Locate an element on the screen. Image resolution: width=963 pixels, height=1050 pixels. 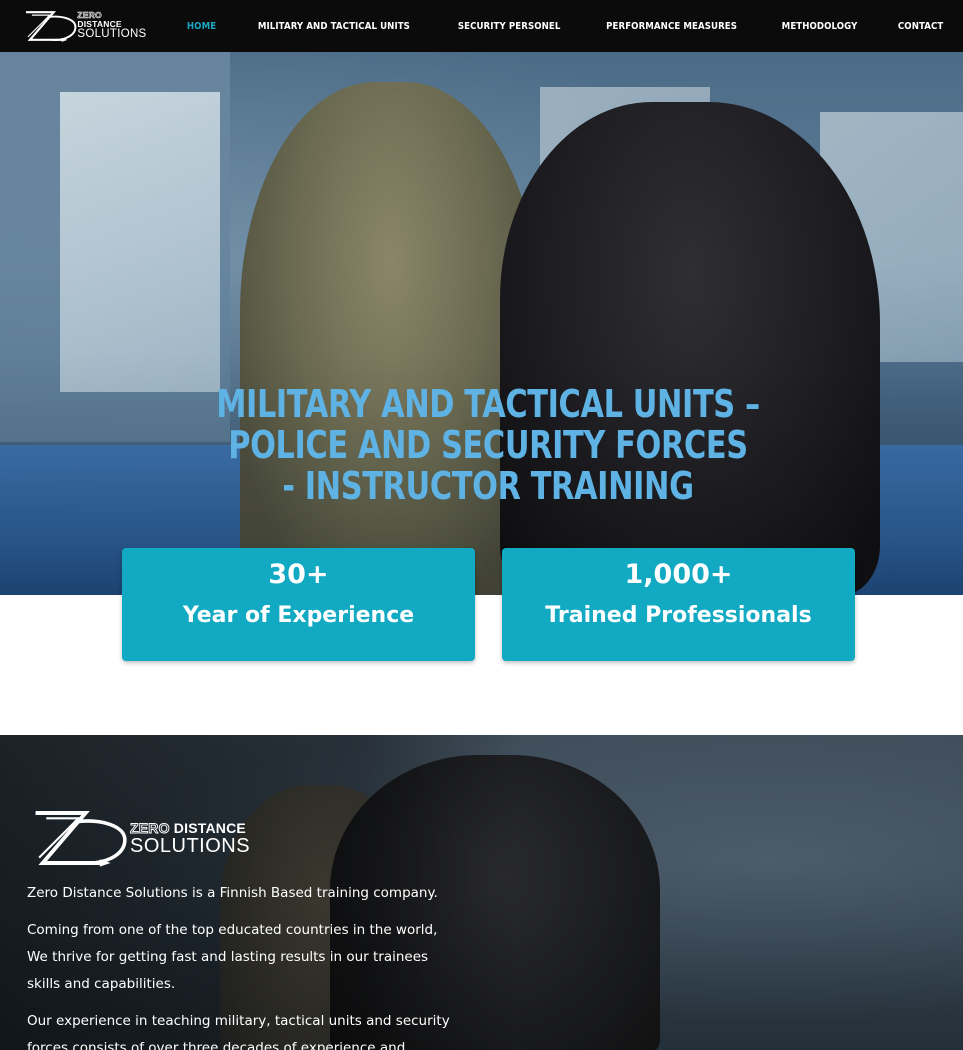
hero-title-line2: - INSTRUCTOR TRAINING is located at coordinates (488, 486).